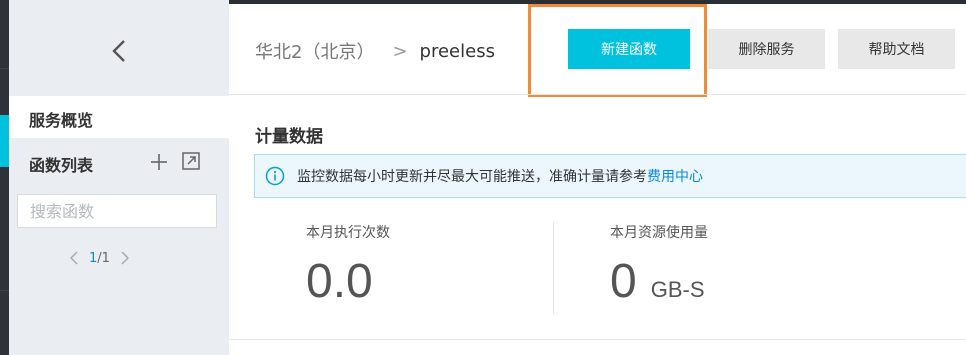  Describe the element at coordinates (553, 268) in the screenshot. I see `metric-divider` at that location.